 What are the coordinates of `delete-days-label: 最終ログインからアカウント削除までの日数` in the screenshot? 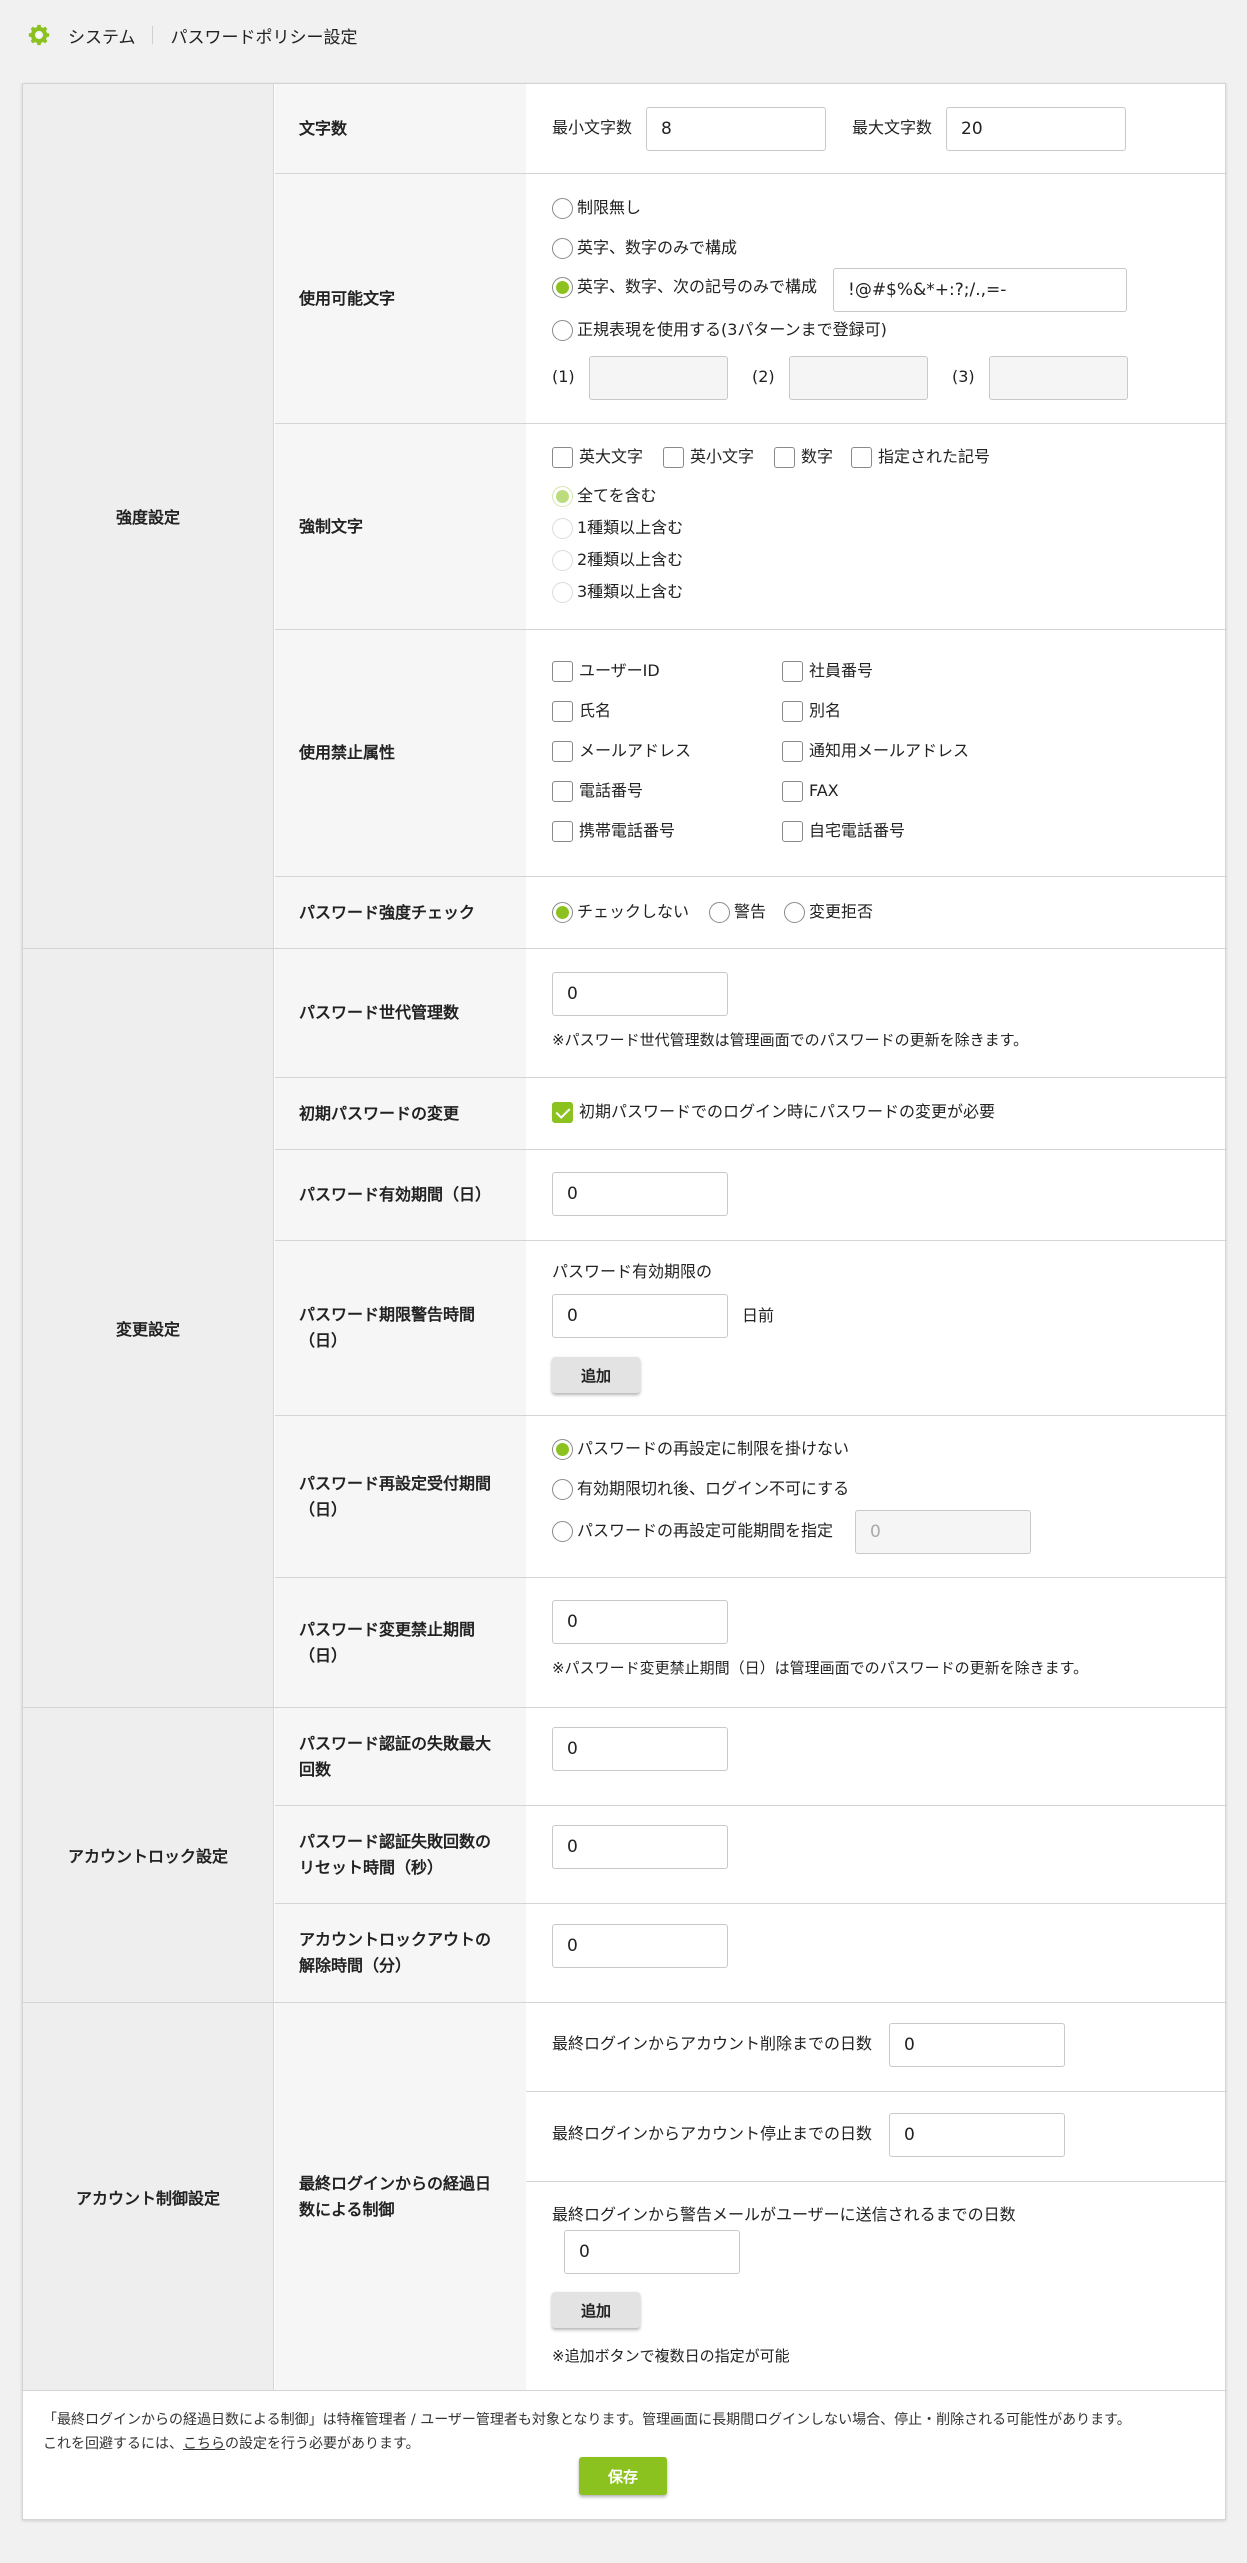 It's located at (712, 2043).